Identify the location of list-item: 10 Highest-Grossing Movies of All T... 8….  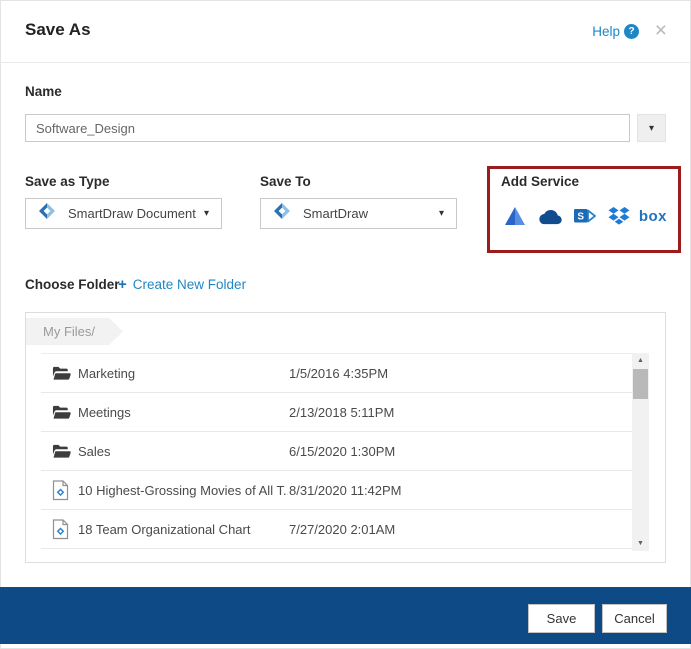
(336, 490).